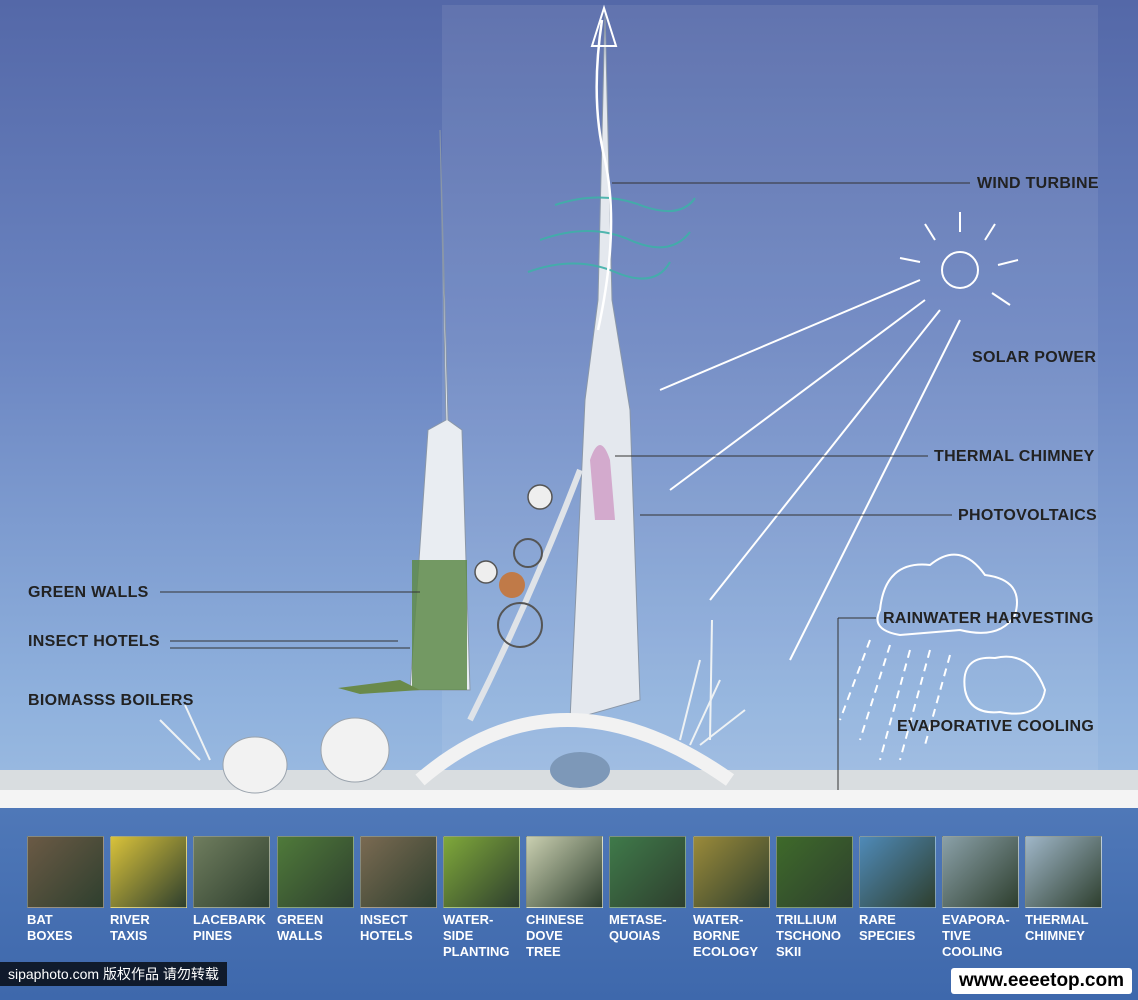  I want to click on dome-left, so click(255, 765).